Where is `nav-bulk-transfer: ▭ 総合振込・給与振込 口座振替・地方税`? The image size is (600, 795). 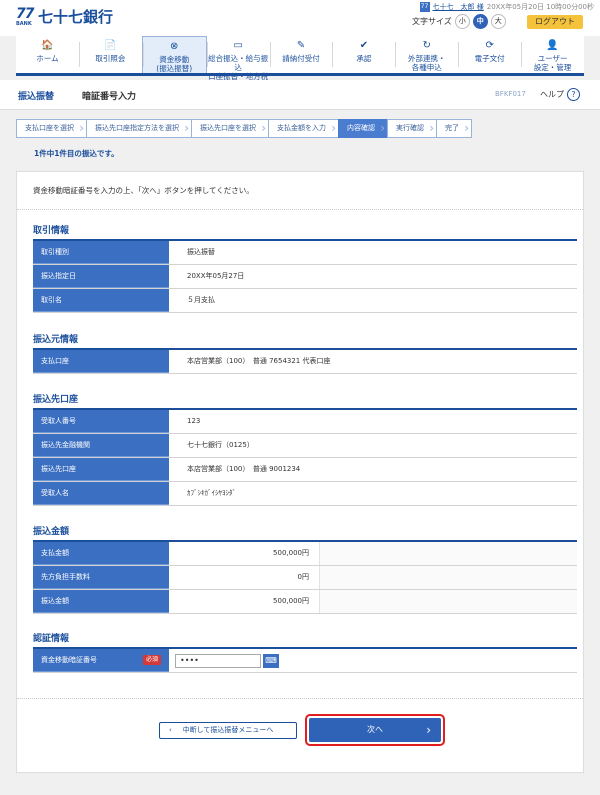
nav-bulk-transfer: ▭ 総合振込・給与振込 口座振替・地方税 is located at coordinates (238, 58).